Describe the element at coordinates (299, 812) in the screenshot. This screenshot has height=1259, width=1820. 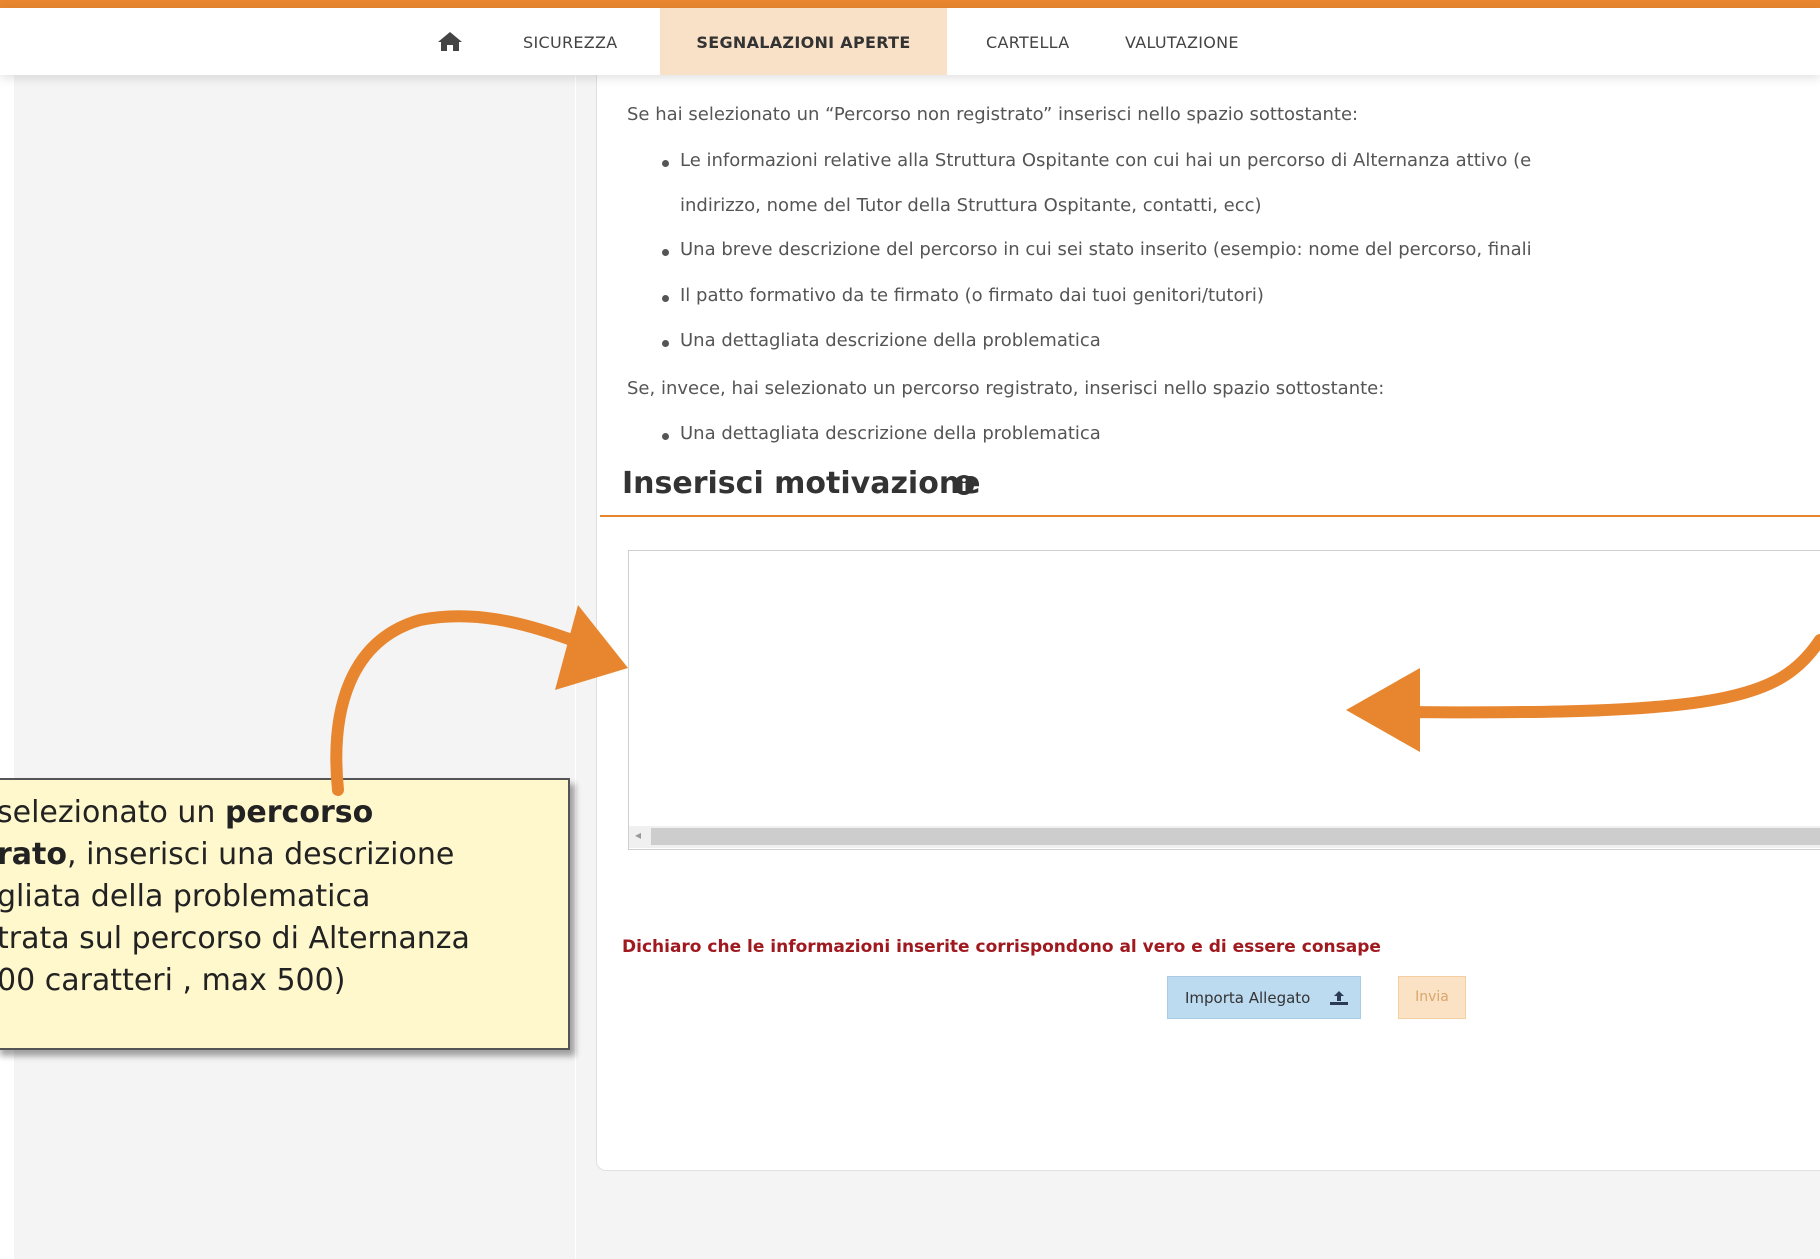
I see `callout-bold-text: percorso` at that location.